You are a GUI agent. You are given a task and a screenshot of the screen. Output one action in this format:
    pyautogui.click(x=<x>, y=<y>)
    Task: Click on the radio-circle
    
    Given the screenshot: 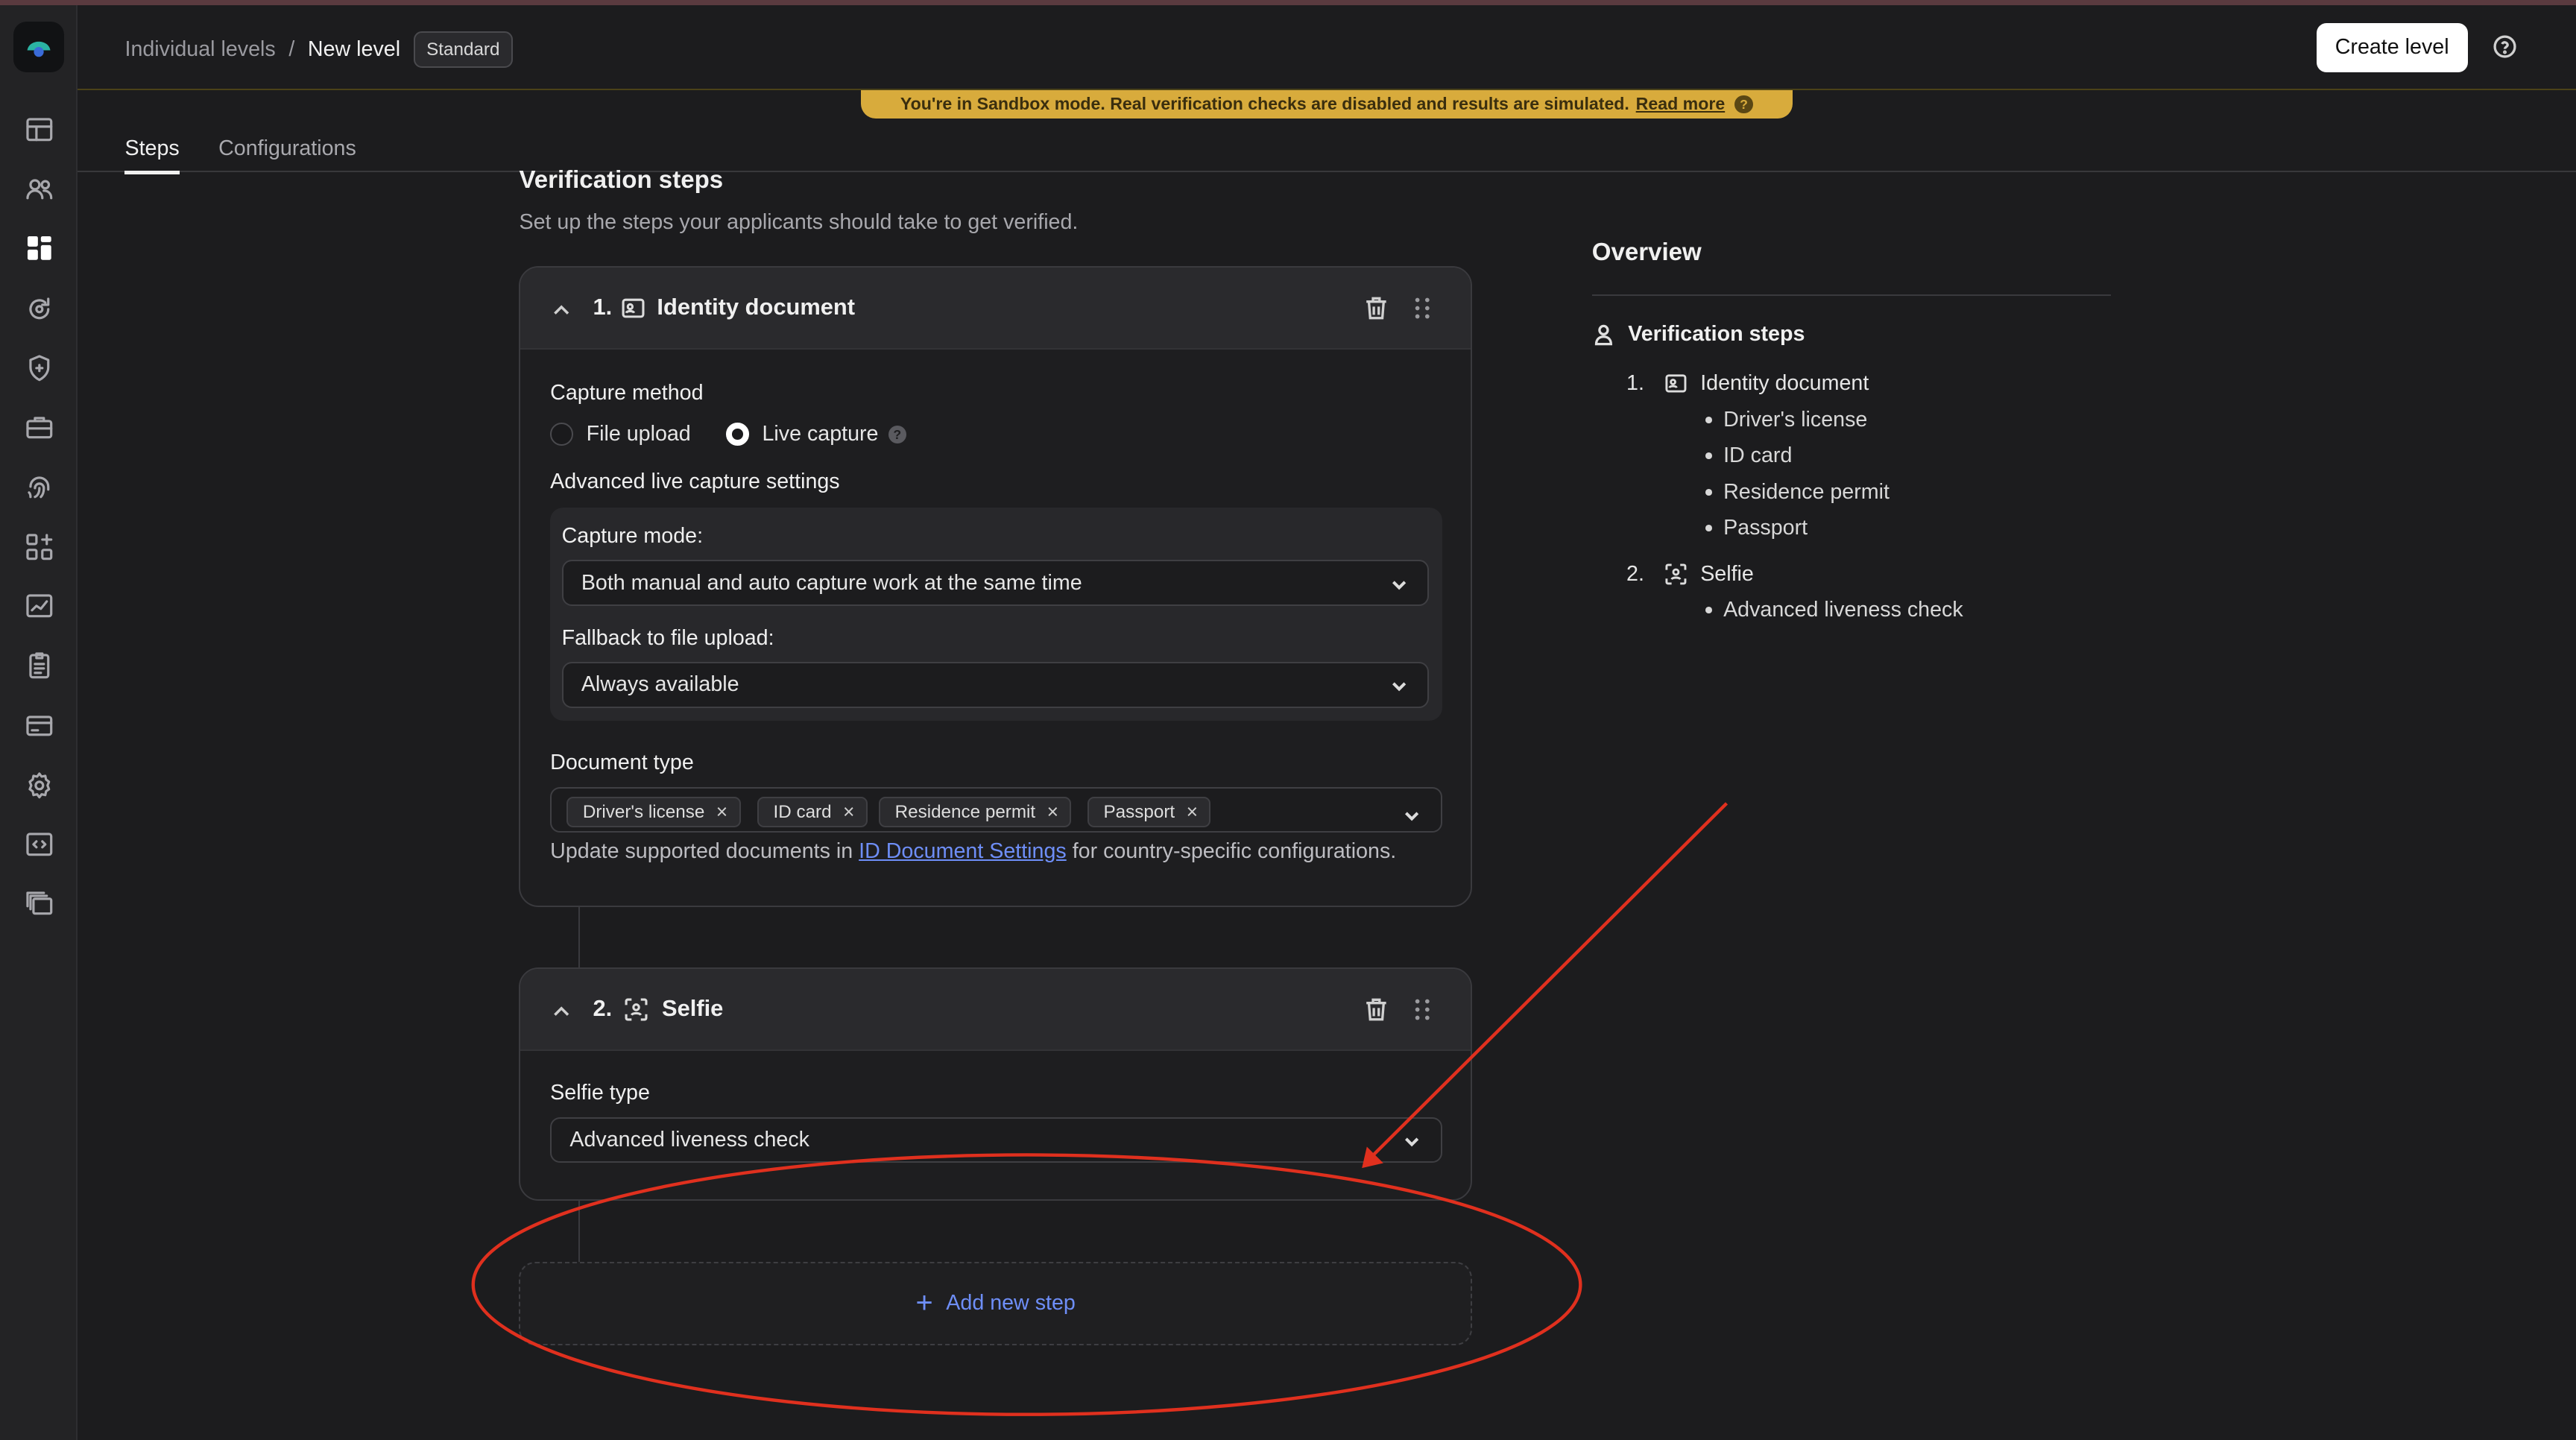 What is the action you would take?
    pyautogui.click(x=561, y=434)
    